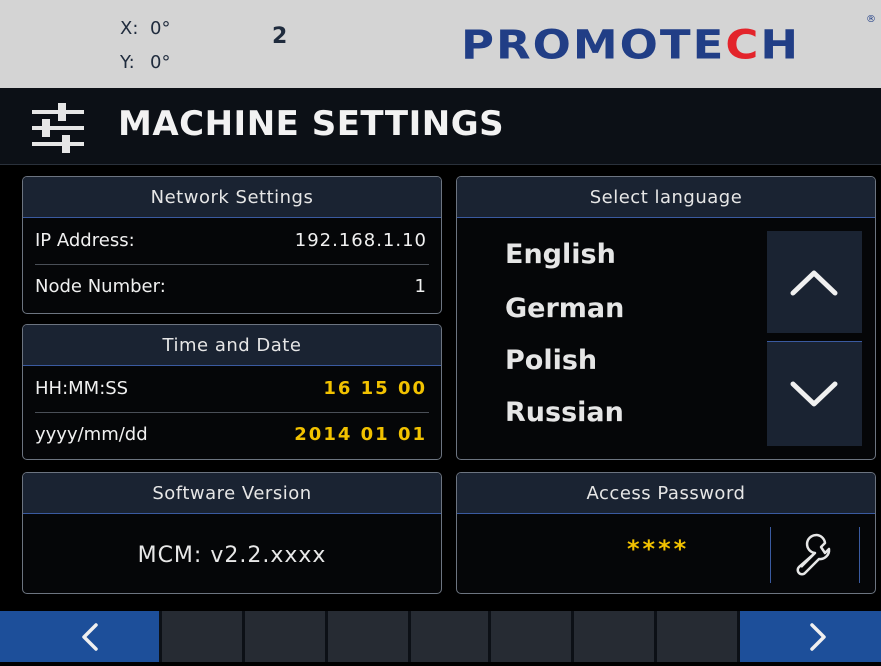 Image resolution: width=881 pixels, height=666 pixels. I want to click on y-label: Y:, so click(127, 62).